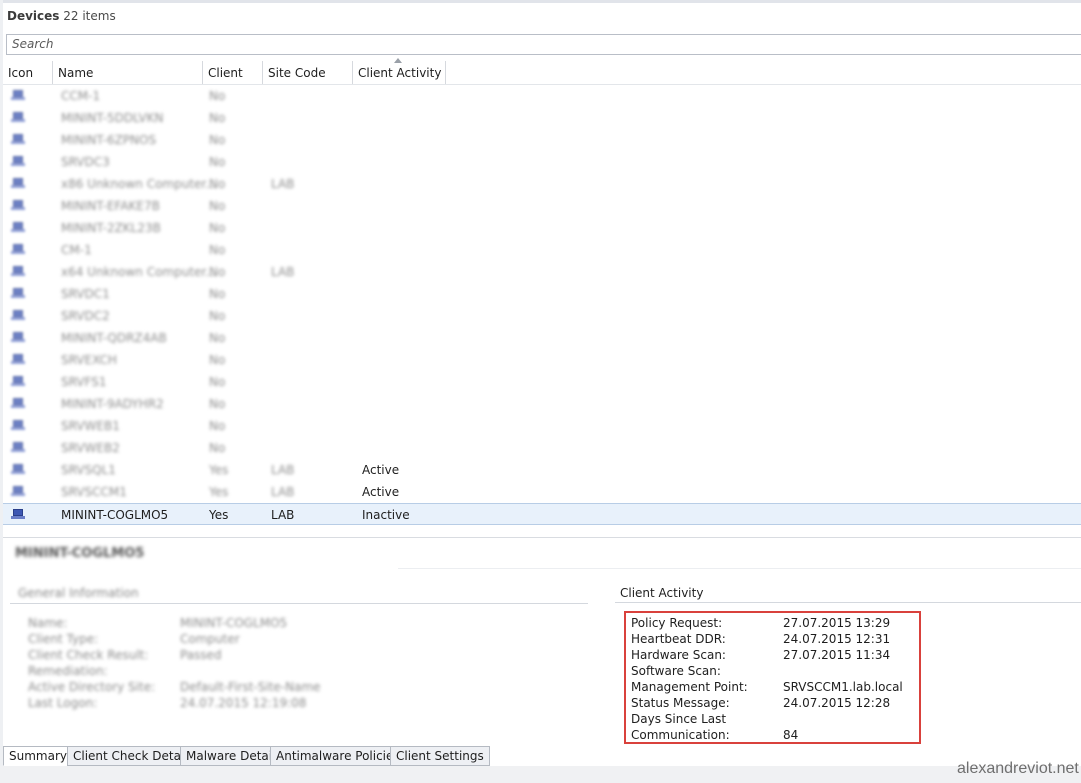  What do you see at coordinates (48, 623) in the screenshot?
I see `general-info-label: Name:` at bounding box center [48, 623].